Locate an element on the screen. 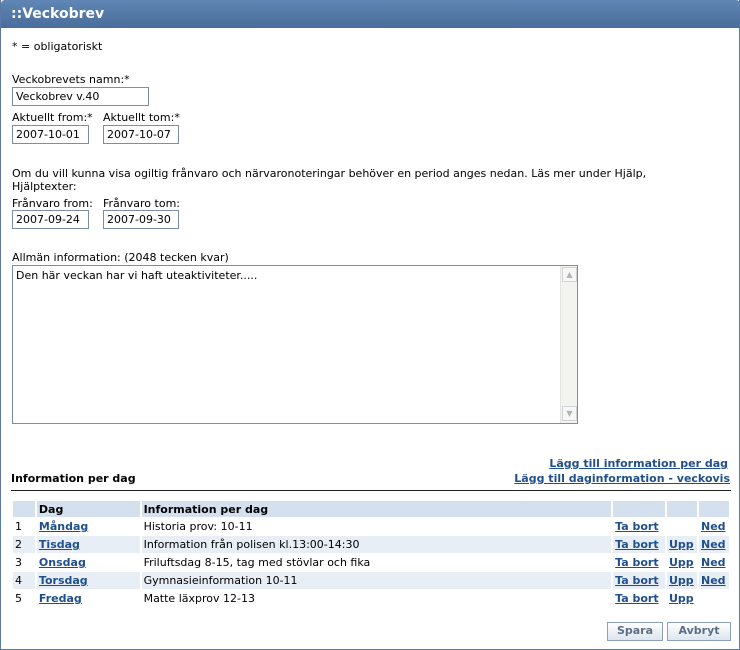  column-header-up is located at coordinates (682, 509).